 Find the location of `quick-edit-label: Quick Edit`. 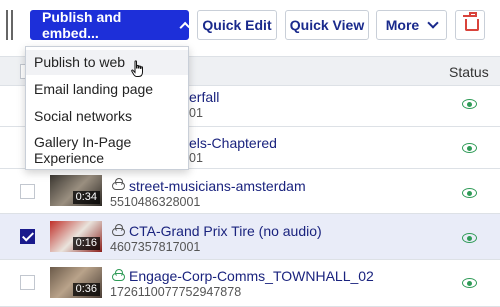

quick-edit-label: Quick Edit is located at coordinates (237, 25).